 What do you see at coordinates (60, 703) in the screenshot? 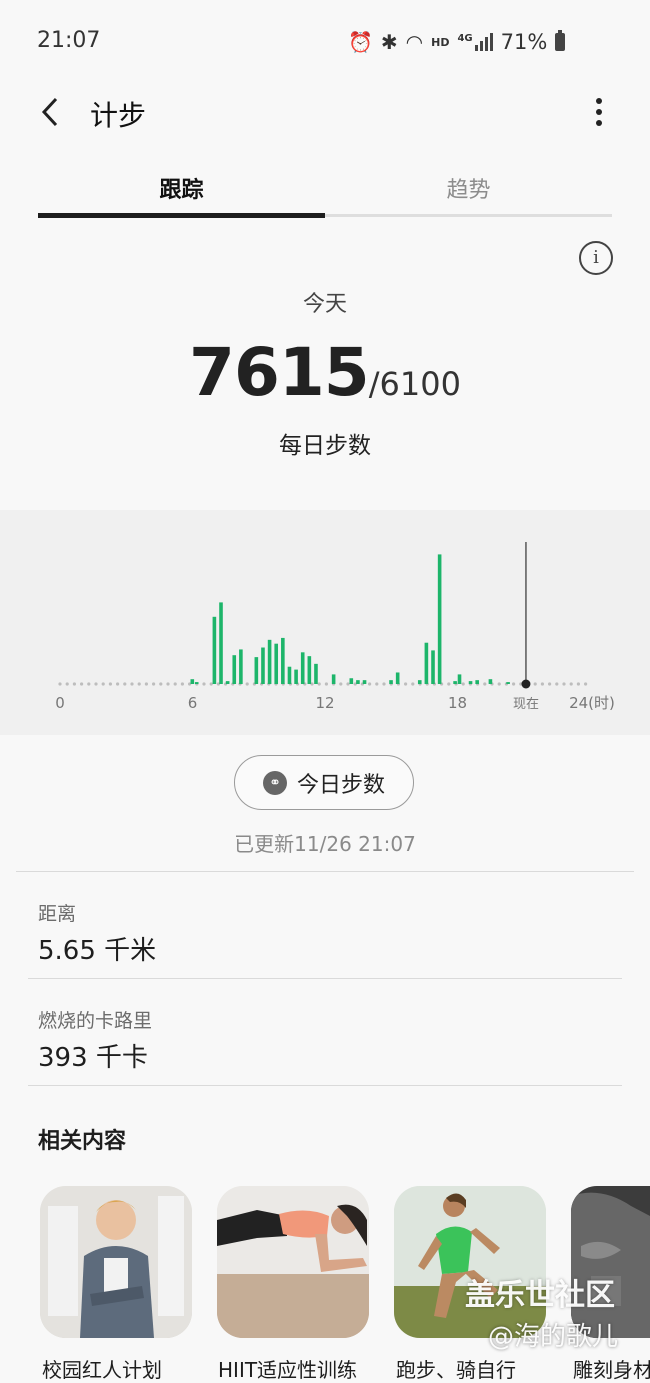
I see `x-tick-label: 0` at bounding box center [60, 703].